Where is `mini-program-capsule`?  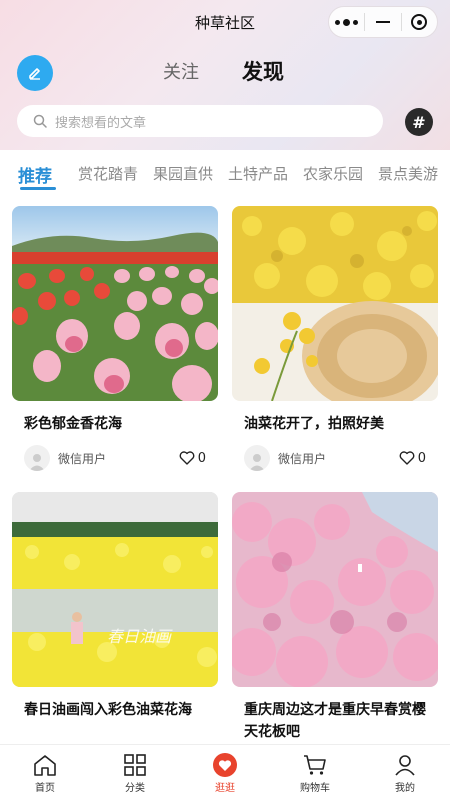
mini-program-capsule is located at coordinates (383, 22).